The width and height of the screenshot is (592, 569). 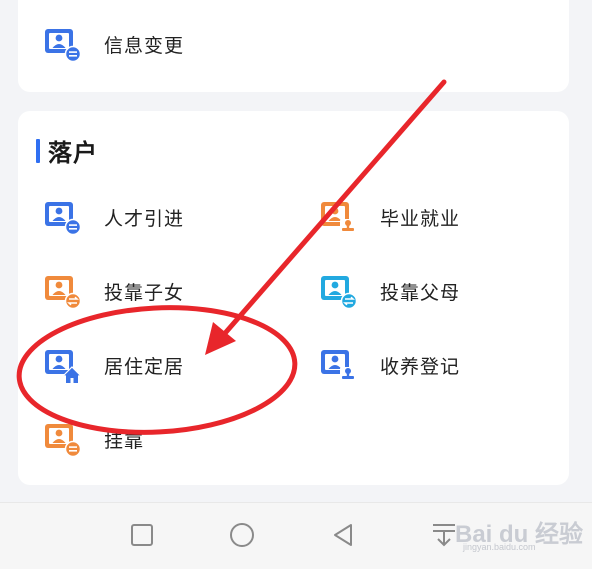 I want to click on download-menu-icon, so click(x=444, y=535).